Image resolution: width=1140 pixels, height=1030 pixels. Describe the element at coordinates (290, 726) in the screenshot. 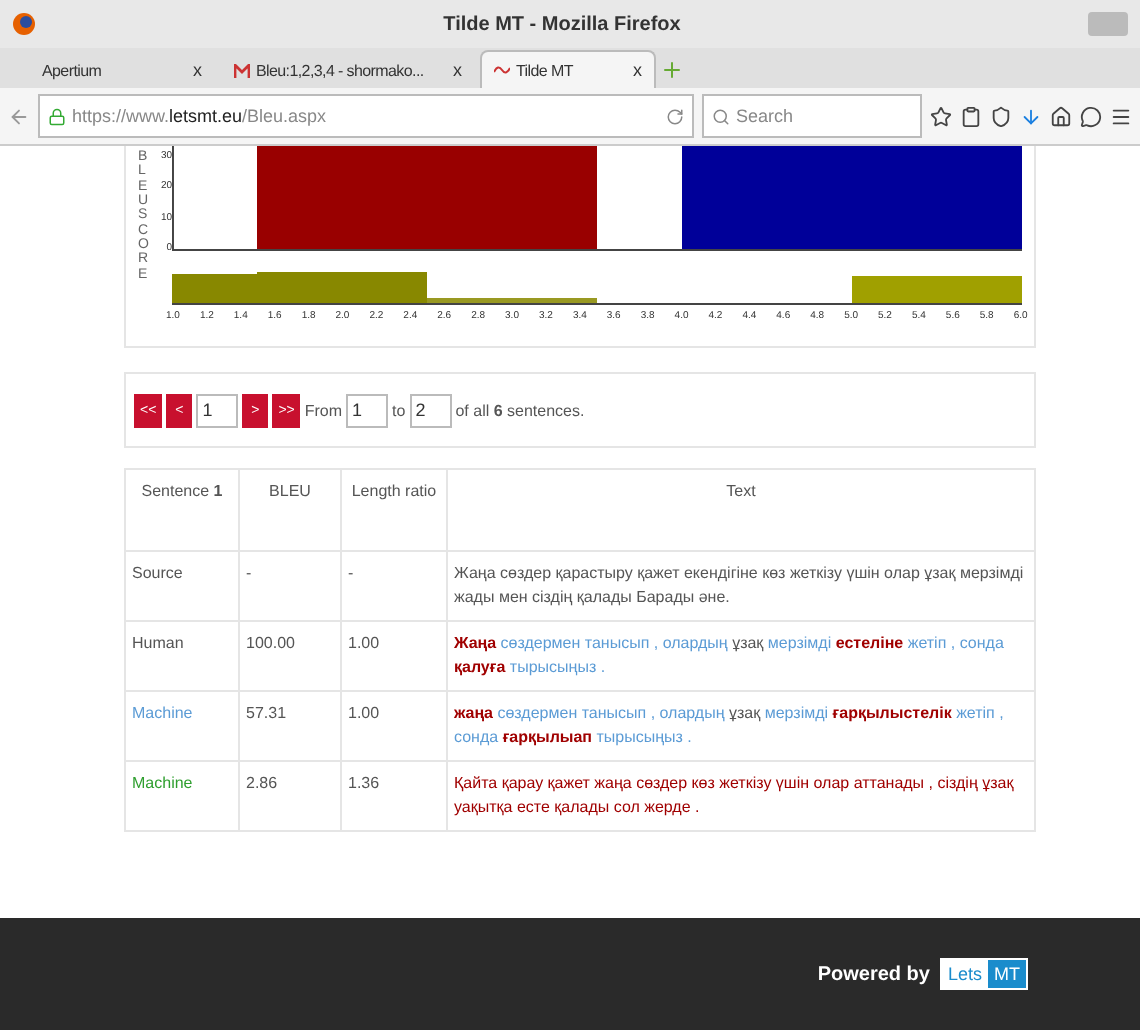

I see `table-cell: 57.31` at that location.